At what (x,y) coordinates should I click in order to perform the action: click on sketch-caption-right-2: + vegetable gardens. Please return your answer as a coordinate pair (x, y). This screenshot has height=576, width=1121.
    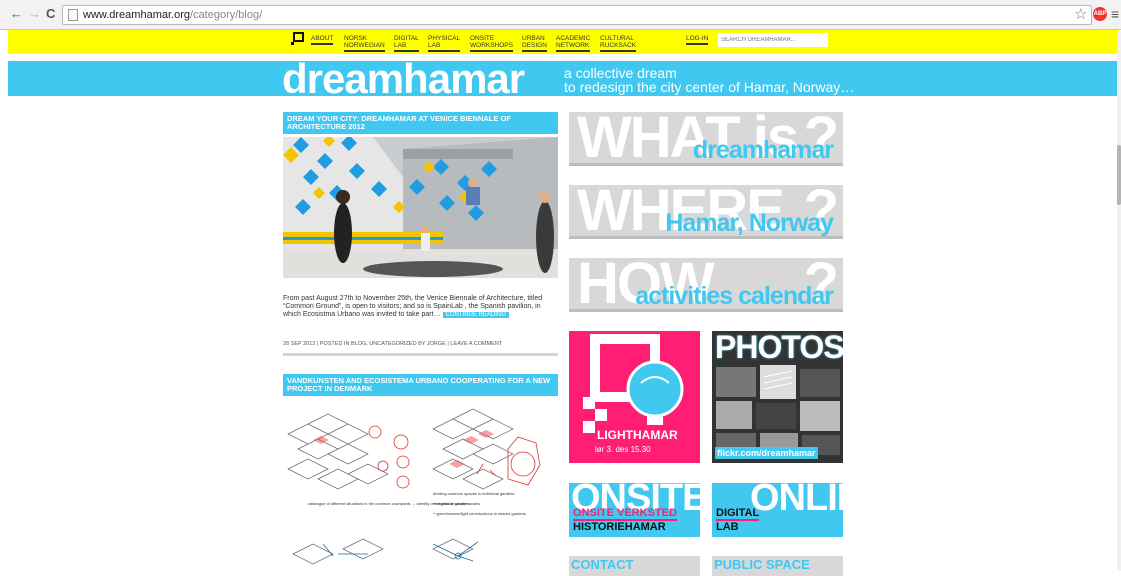
    Looking at the image, I should click on (451, 503).